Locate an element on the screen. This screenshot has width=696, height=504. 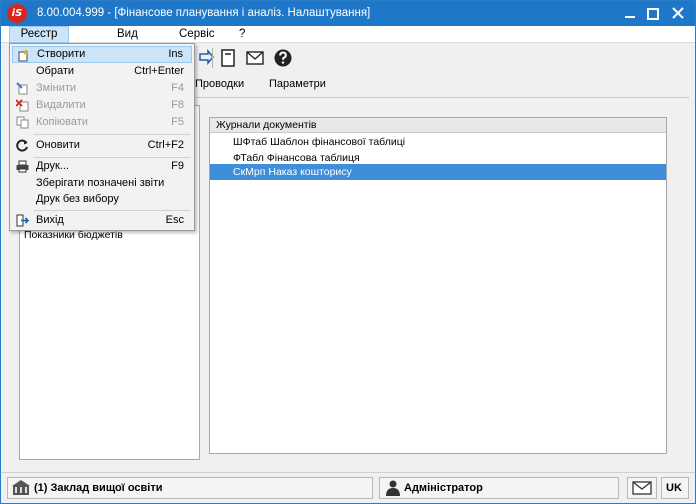
menu-item-refresh: Оновити Ctrl+F2 is located at coordinates (102, 145).